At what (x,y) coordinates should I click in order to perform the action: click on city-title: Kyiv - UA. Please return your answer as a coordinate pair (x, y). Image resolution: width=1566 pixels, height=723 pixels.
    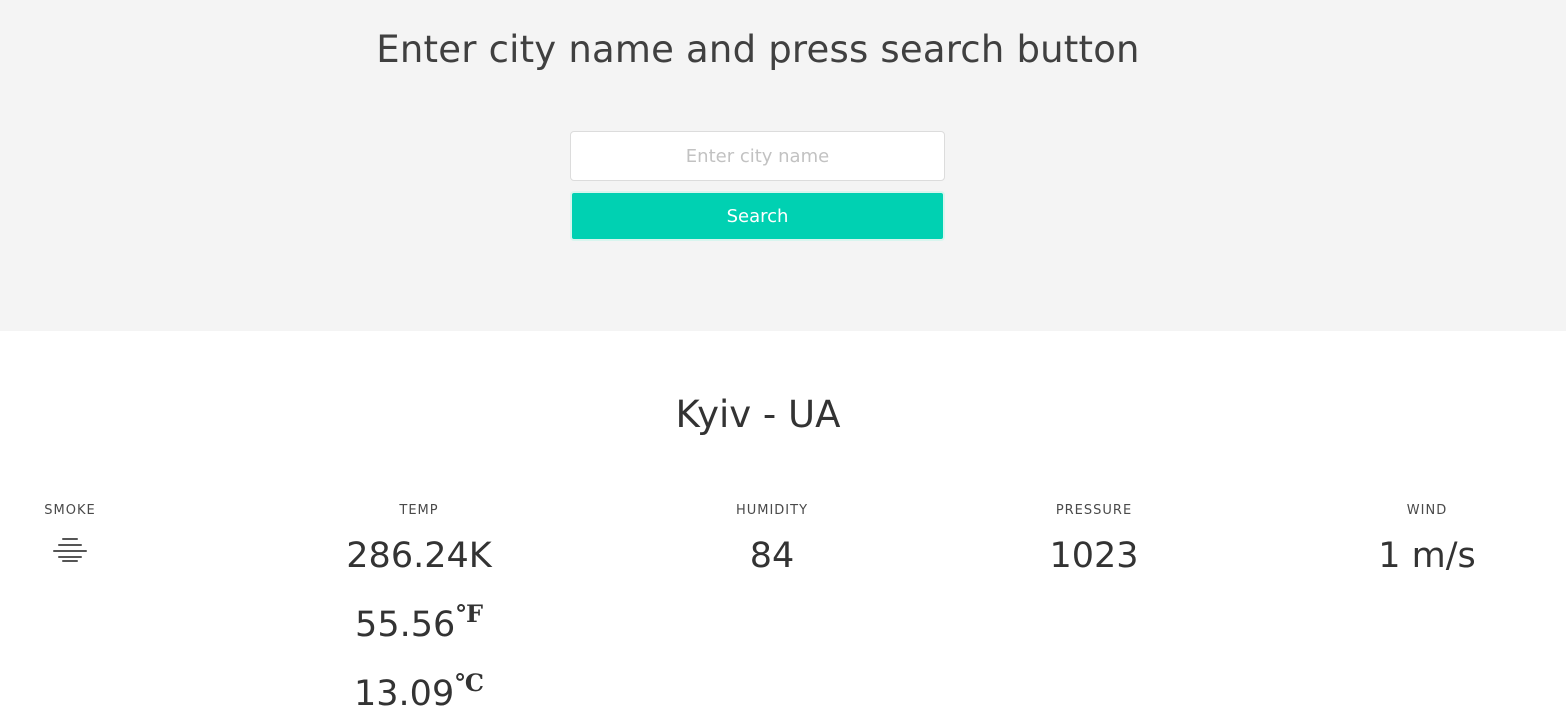
    Looking at the image, I should click on (758, 414).